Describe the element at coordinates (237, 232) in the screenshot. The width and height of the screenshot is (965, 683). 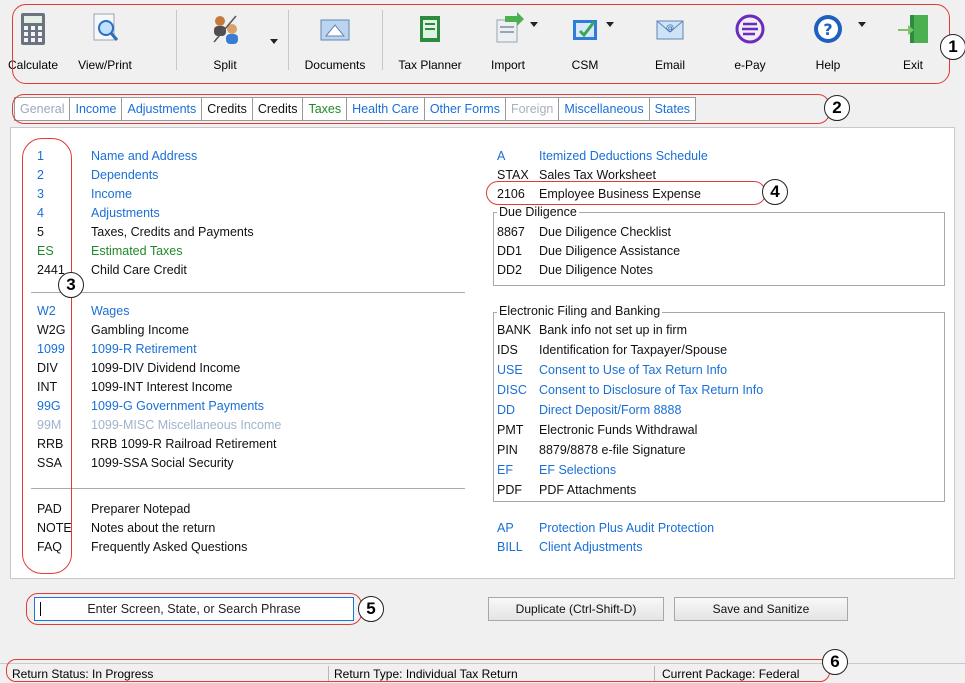
I see `list-item: 5 Taxes, Credits and Payments` at that location.